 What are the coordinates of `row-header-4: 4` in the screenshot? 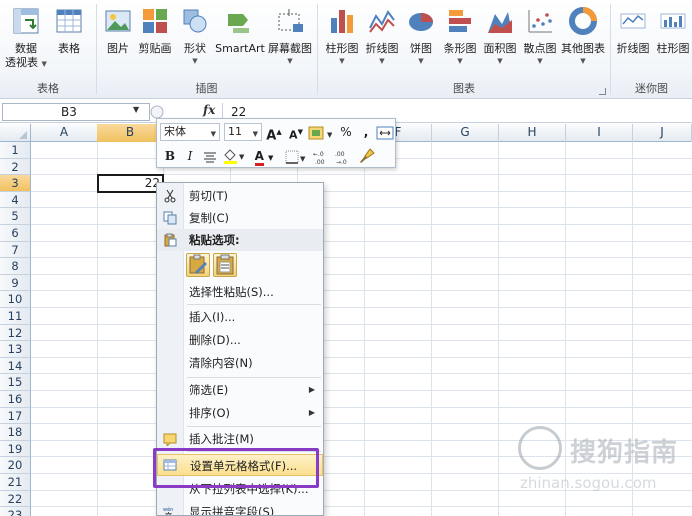 It's located at (15, 200).